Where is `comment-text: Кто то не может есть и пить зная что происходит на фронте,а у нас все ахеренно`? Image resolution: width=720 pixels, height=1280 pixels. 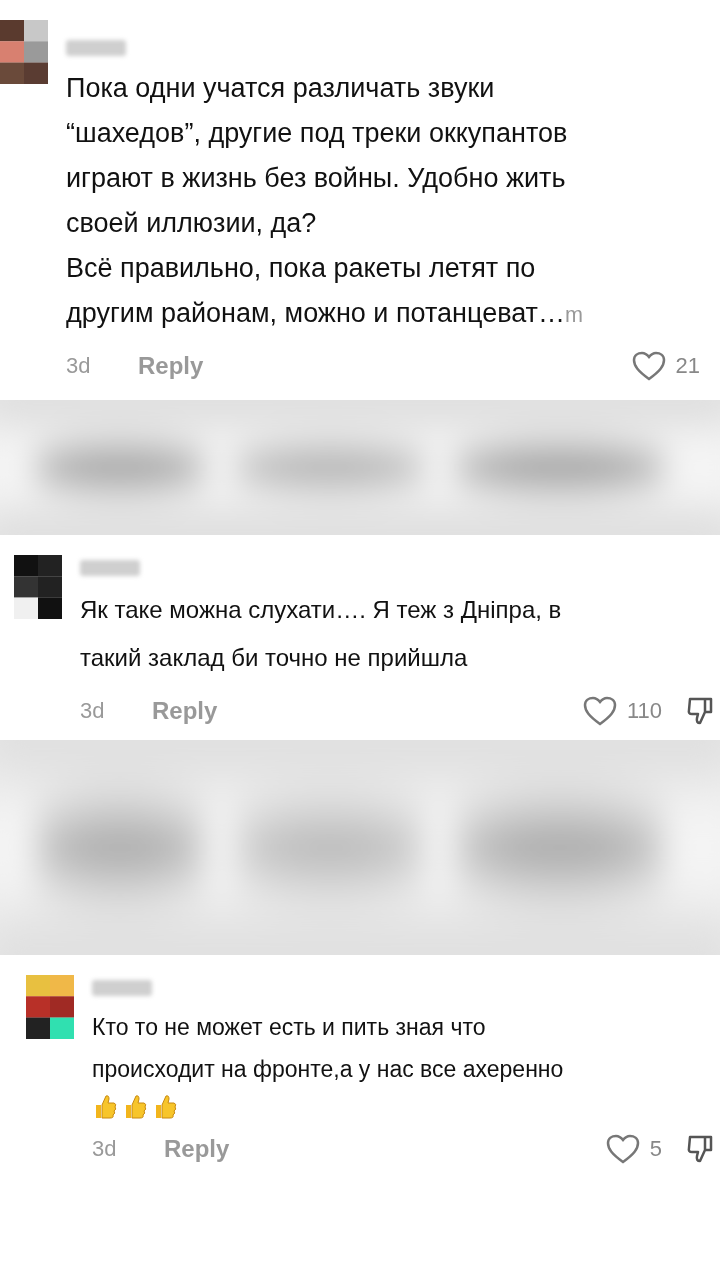 comment-text: Кто то не может есть и пить зная что происходит на фронте,а у нас все ахеренно is located at coordinates (328, 1048).